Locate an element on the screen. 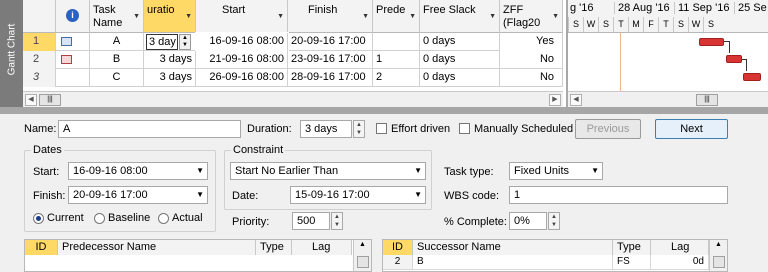 This screenshot has width=768, height=272. timescale-week: 28 Aug '16 is located at coordinates (642, 8).